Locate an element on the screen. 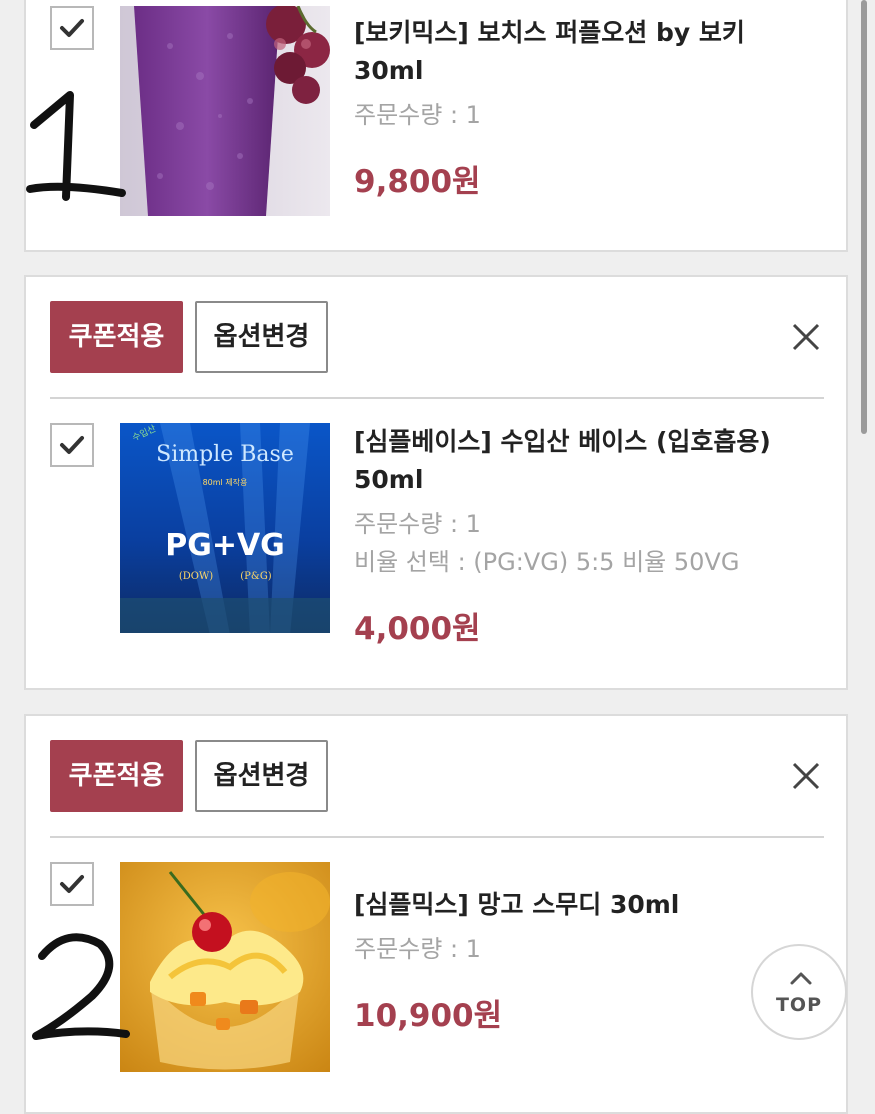  product-title-line2: 50ml is located at coordinates (586, 480).